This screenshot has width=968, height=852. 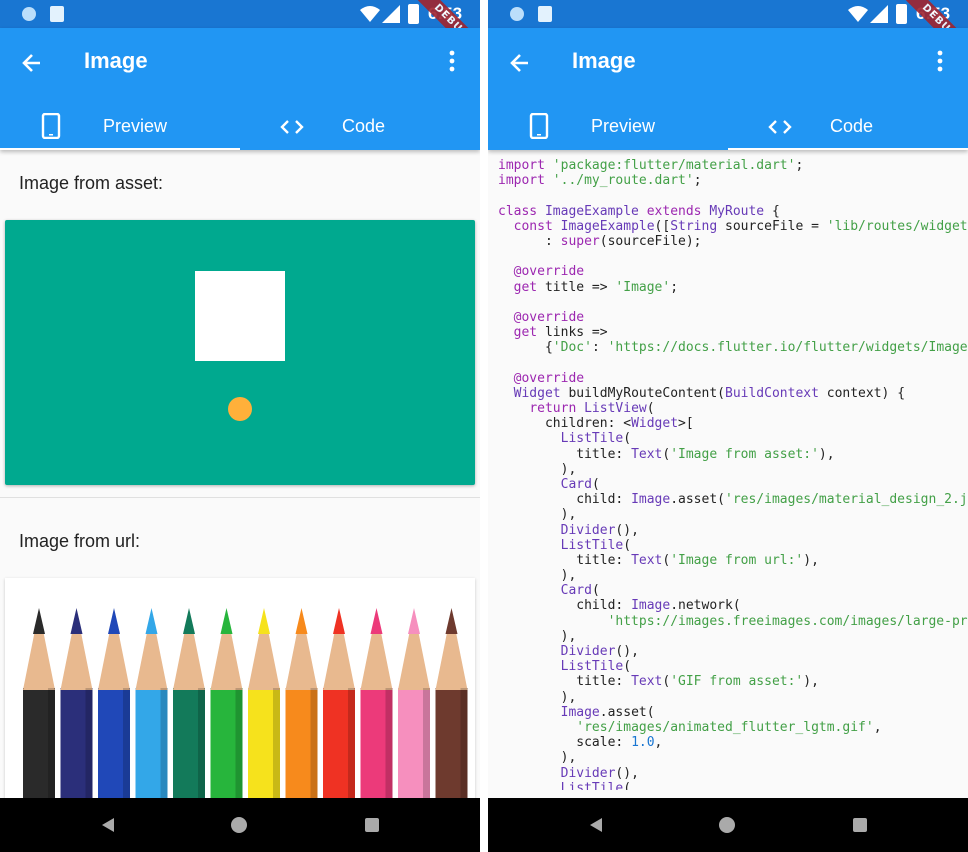 What do you see at coordinates (537, 226) in the screenshot?
I see `code-token: const` at bounding box center [537, 226].